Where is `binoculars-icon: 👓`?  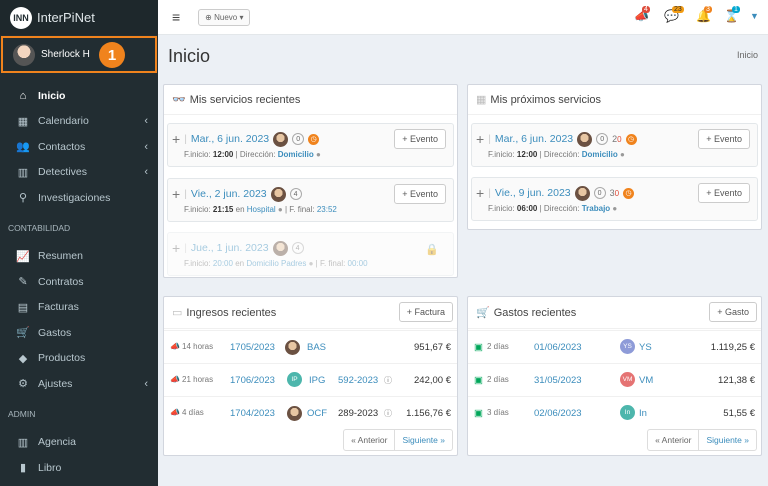 binoculars-icon: 👓 is located at coordinates (179, 100).